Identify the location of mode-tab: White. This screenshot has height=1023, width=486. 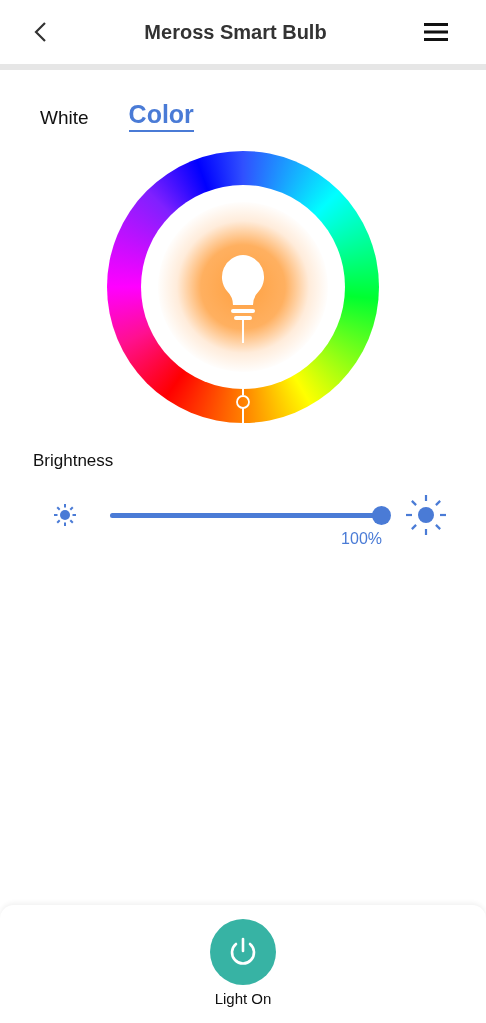
(64, 119).